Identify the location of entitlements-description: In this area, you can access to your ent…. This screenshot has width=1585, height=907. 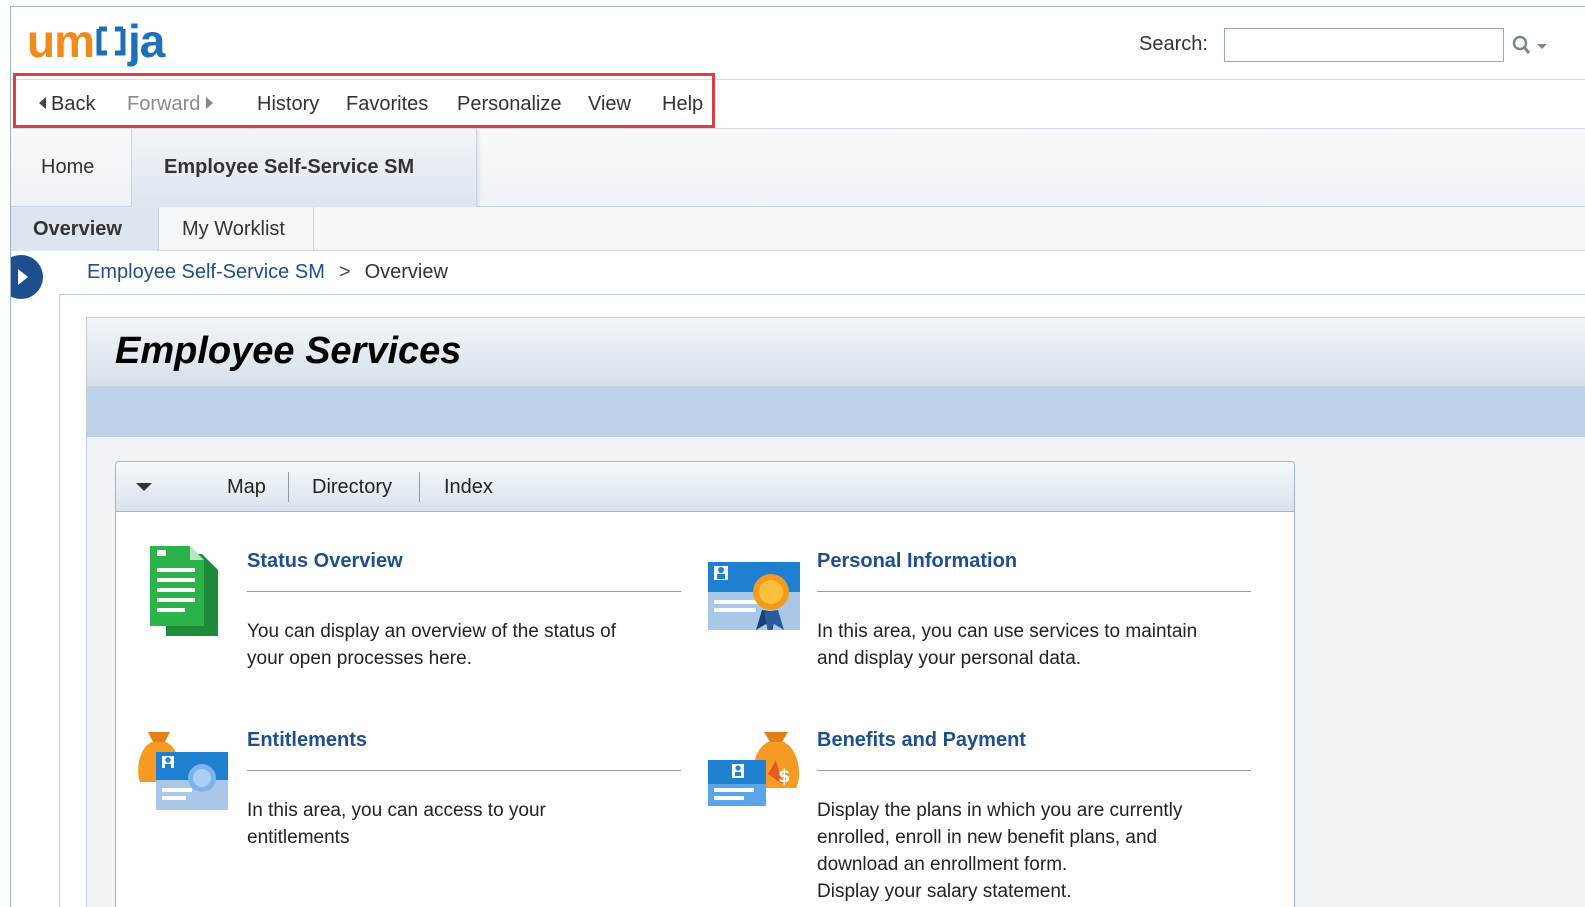
(396, 824).